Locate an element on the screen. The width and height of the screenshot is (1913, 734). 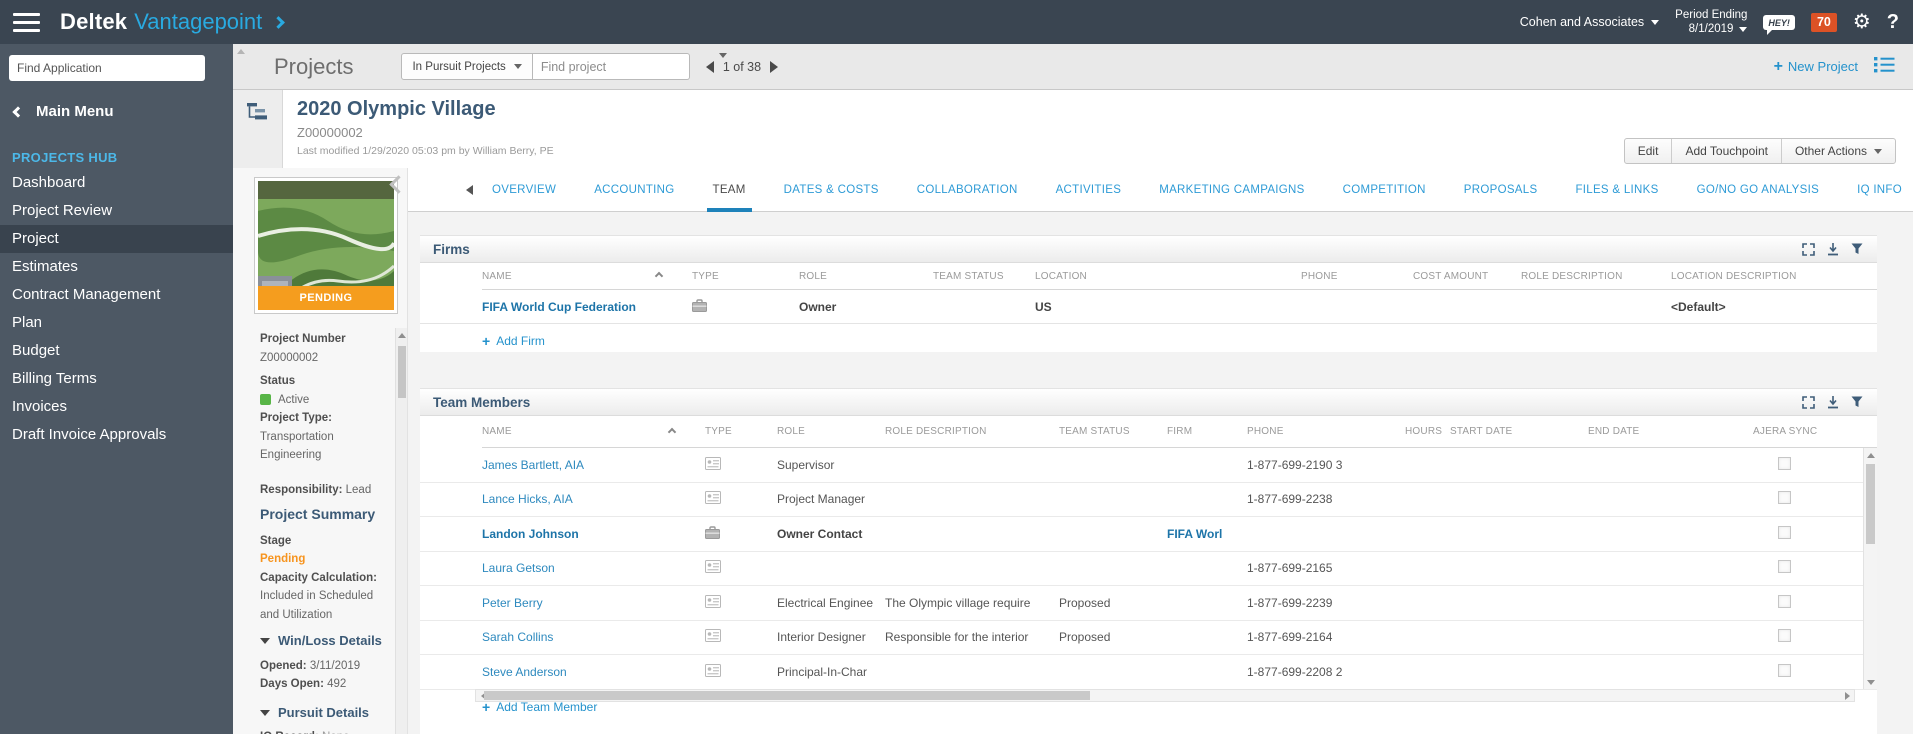
firms-col-location-description: LOCATION DESCRIPTION is located at coordinates (1774, 276).